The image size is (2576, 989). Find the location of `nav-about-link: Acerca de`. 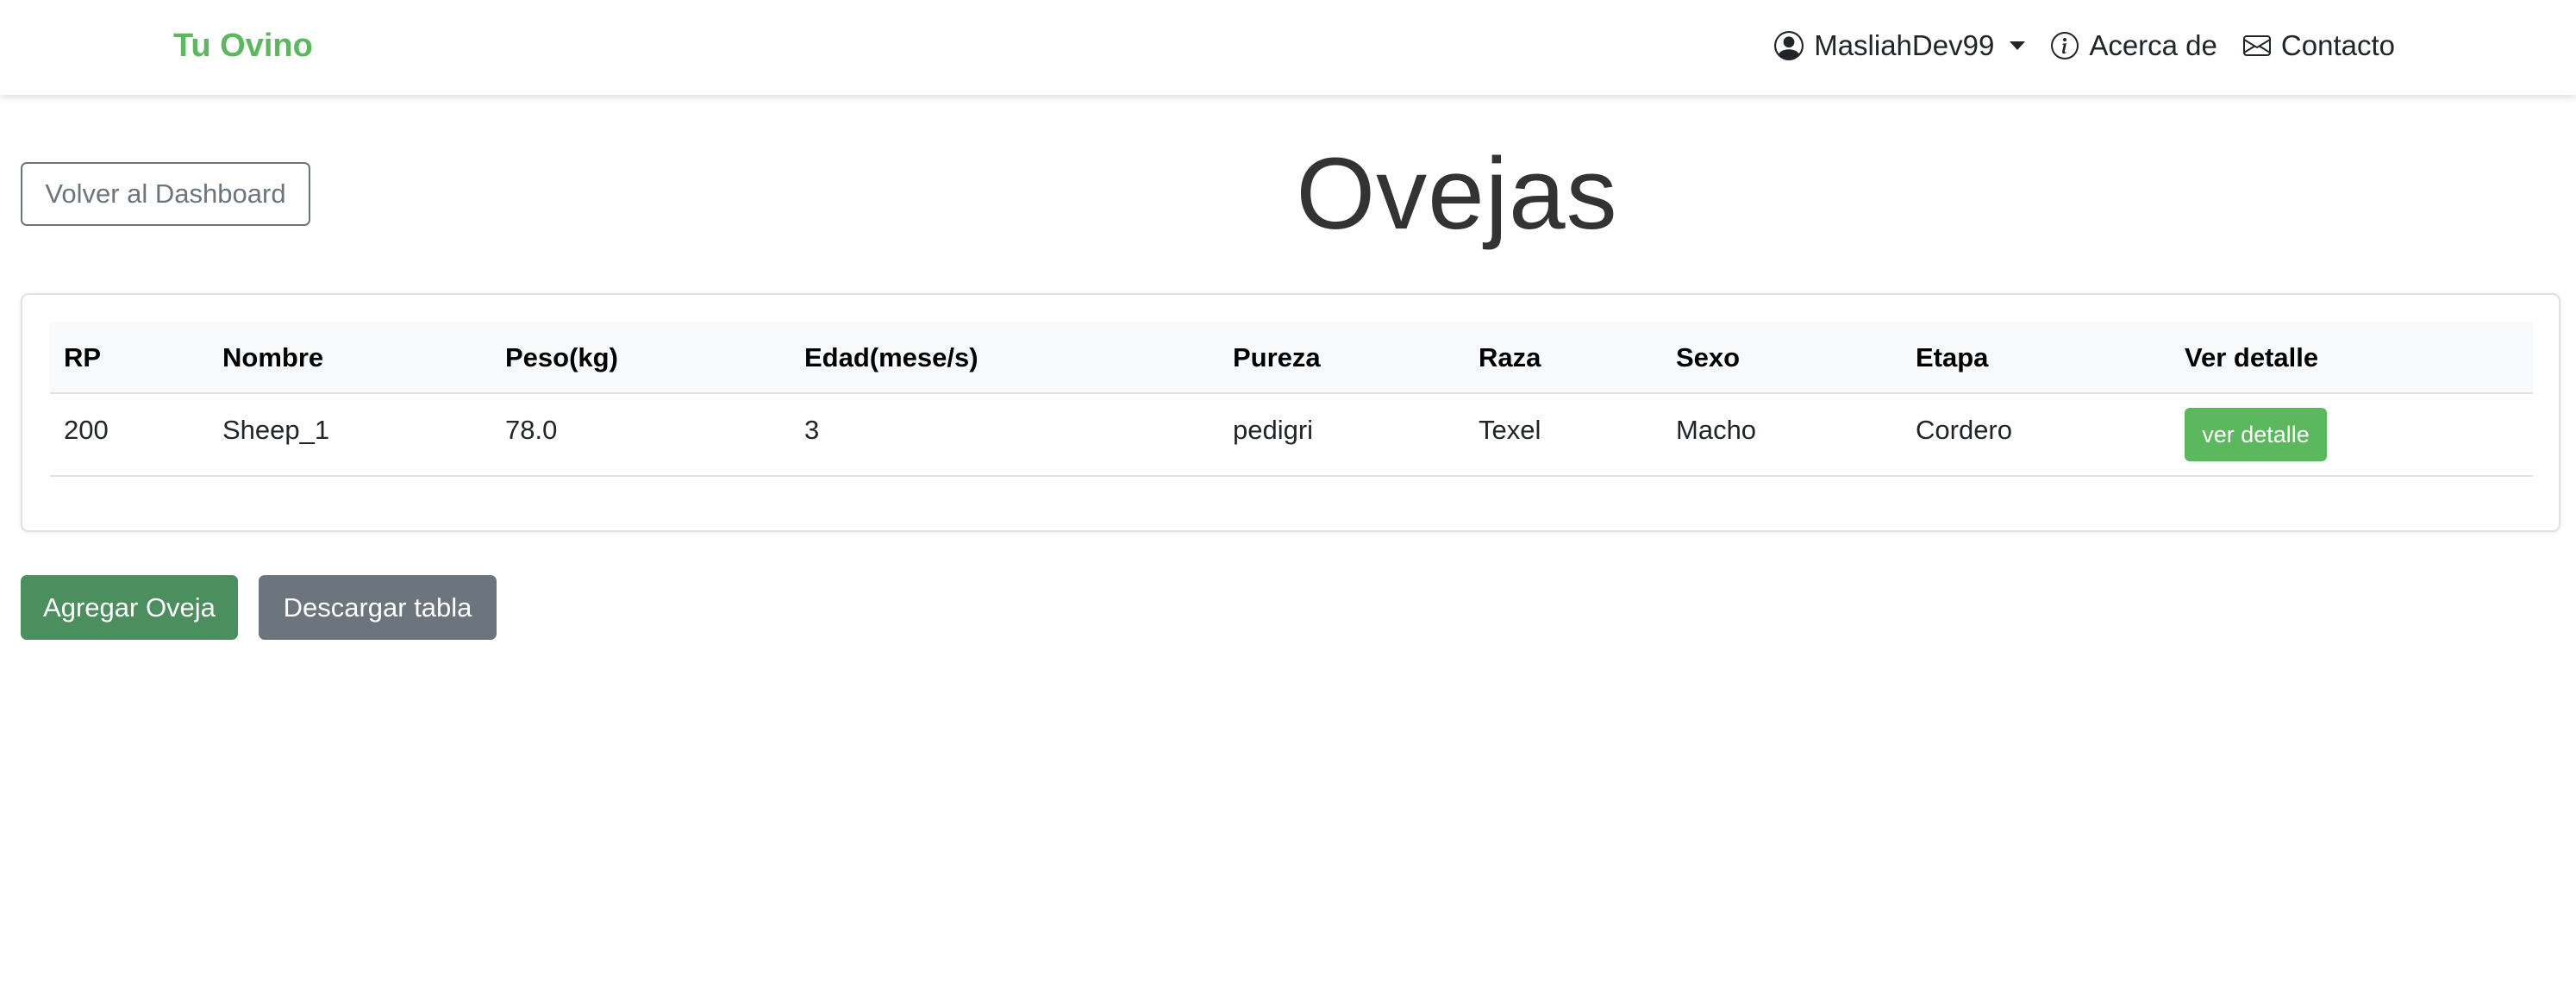

nav-about-link: Acerca de is located at coordinates (2134, 45).